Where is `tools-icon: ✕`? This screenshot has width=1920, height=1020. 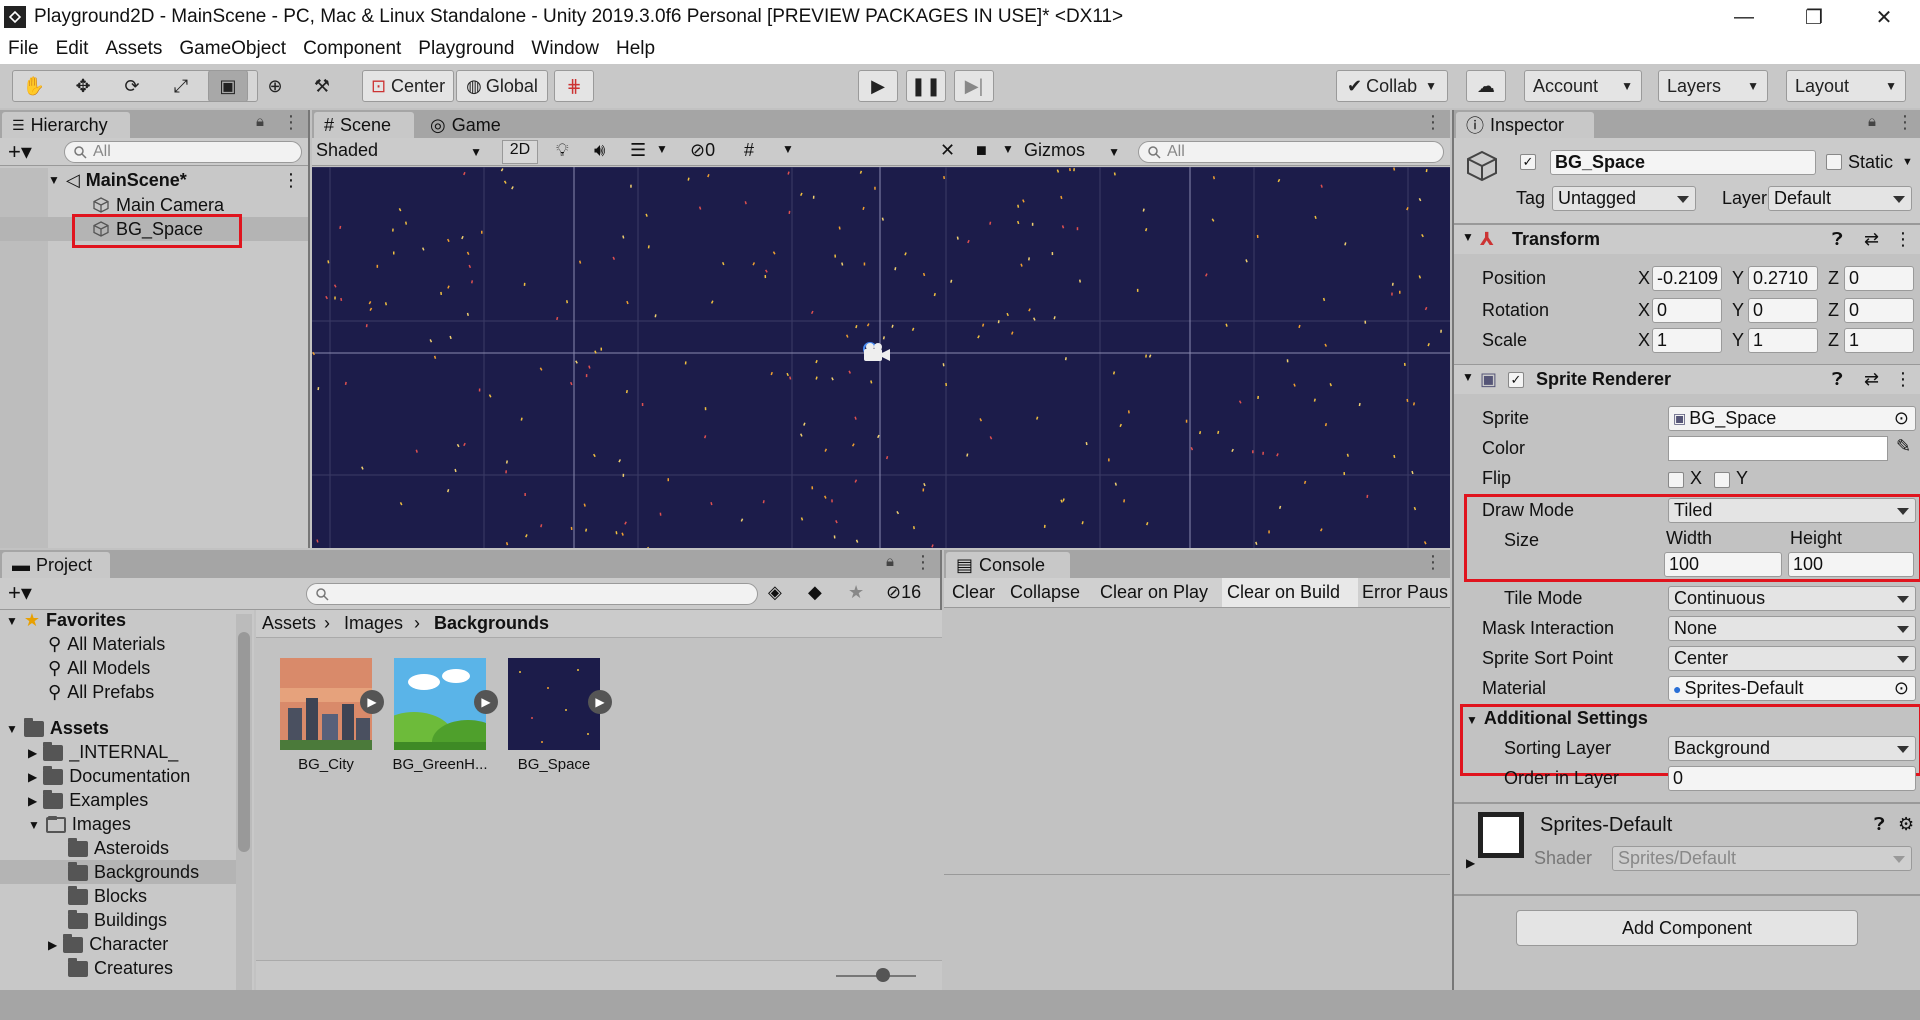
tools-icon: ✕ is located at coordinates (947, 150).